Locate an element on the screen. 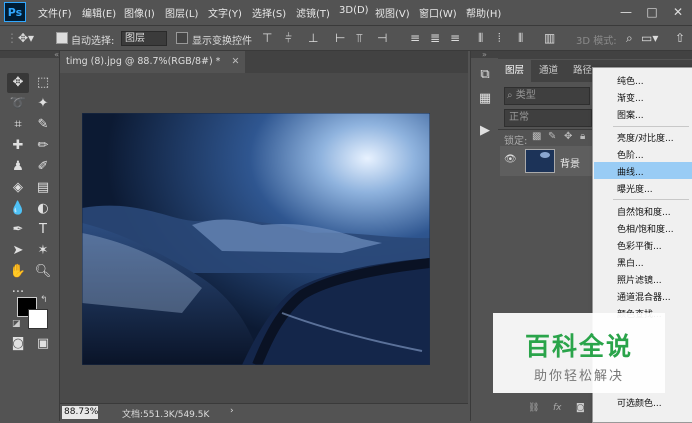  3d-mode-label: 3D 模式: is located at coordinates (596, 41).